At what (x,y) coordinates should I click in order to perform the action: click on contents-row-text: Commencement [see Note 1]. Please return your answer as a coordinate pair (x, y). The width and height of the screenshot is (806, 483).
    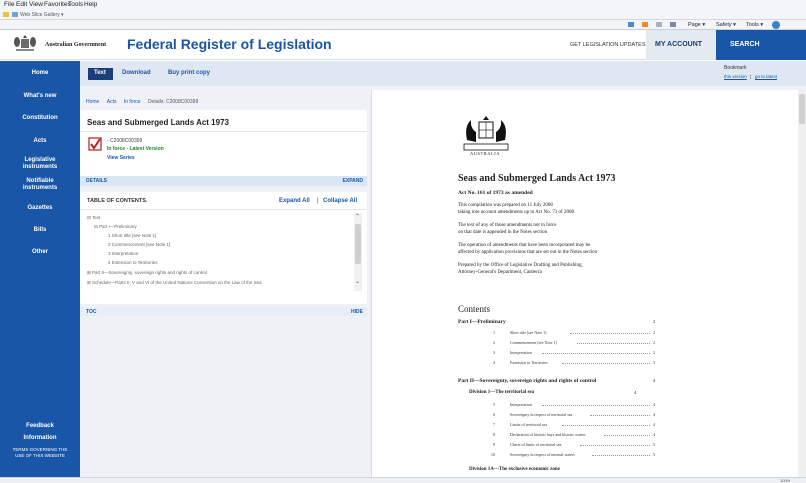
    Looking at the image, I should click on (533, 342).